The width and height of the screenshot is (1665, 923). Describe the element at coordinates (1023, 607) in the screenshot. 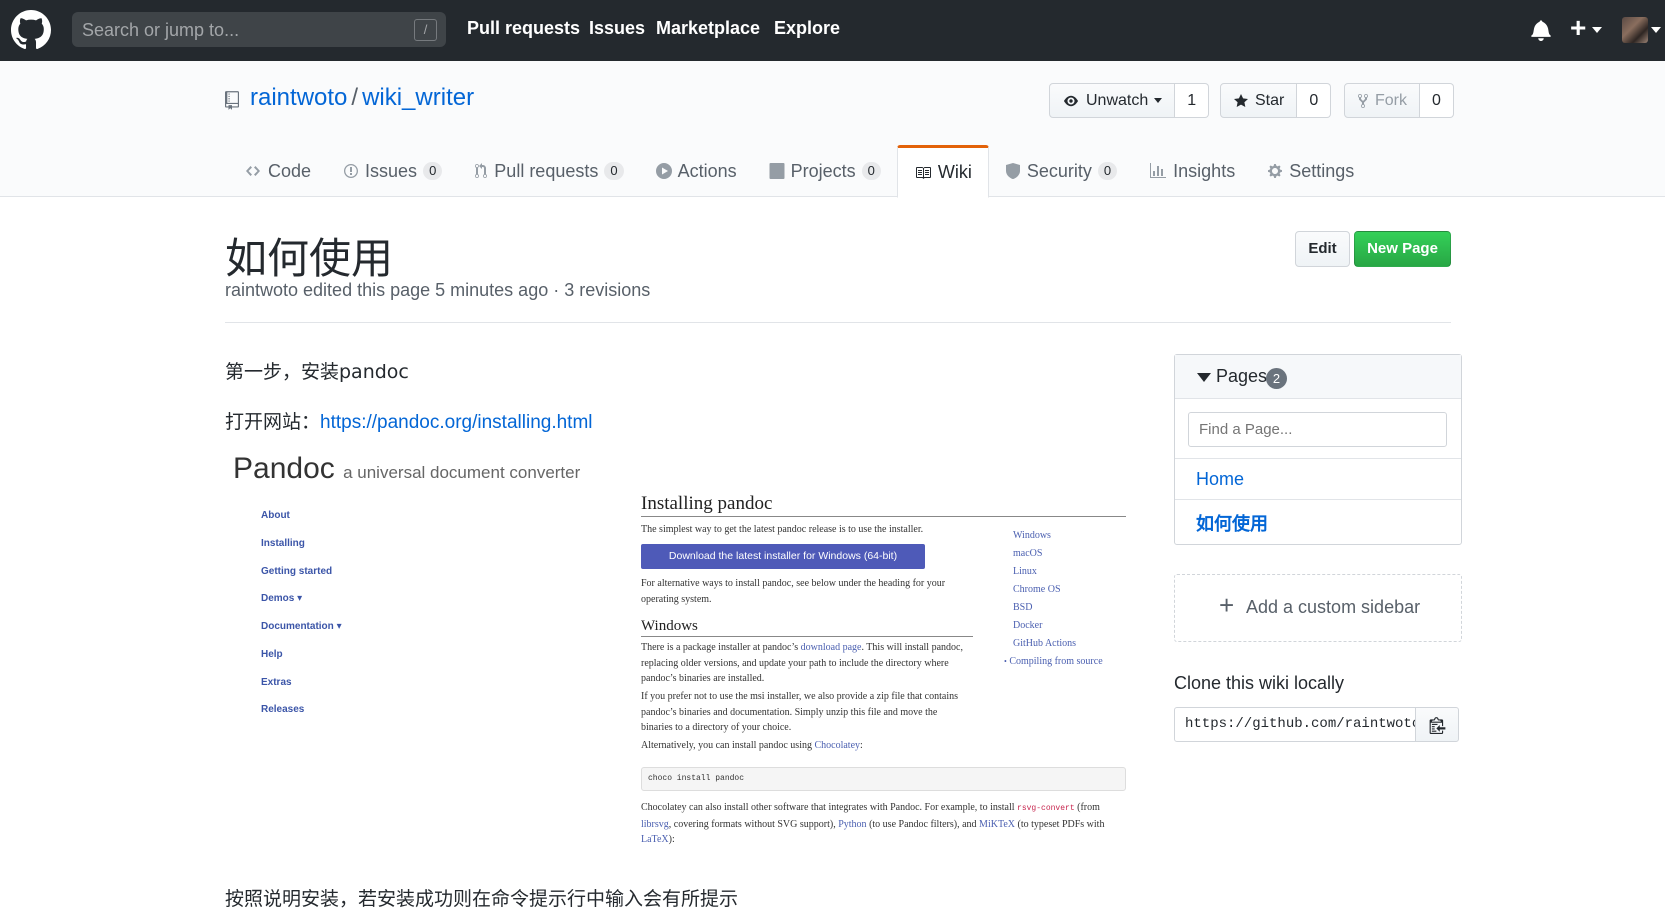

I see `pandoc-toc-item: BSD` at that location.